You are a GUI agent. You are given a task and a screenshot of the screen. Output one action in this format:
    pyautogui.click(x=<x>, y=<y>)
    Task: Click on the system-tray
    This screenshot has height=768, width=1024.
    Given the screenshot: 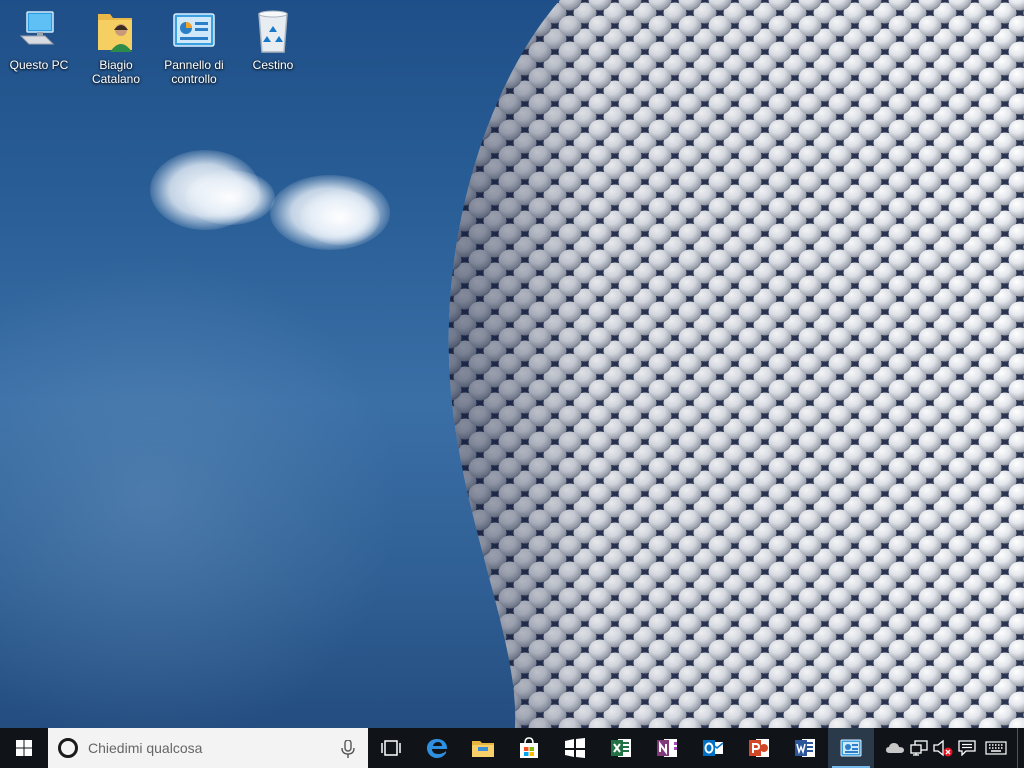 What is the action you would take?
    pyautogui.click(x=953, y=748)
    